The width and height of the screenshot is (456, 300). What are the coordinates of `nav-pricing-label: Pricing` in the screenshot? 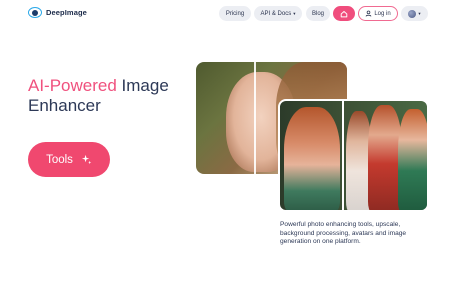 It's located at (235, 13).